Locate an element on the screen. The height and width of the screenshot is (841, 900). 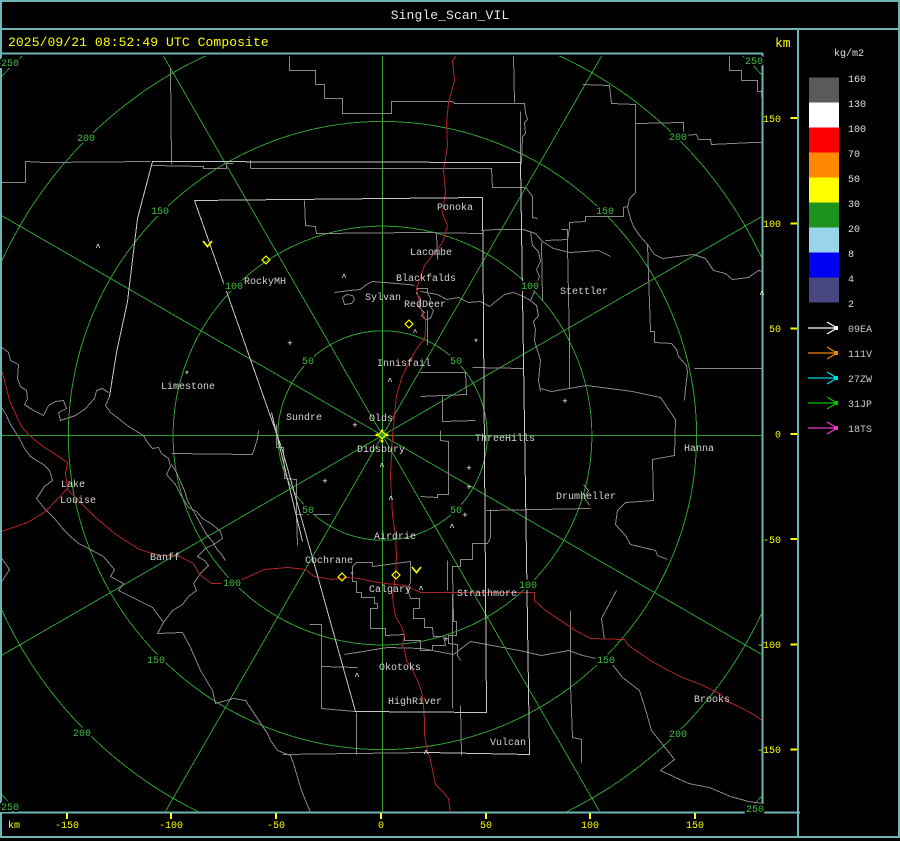
svg-text: Okotoks is located at coordinates (400, 668).